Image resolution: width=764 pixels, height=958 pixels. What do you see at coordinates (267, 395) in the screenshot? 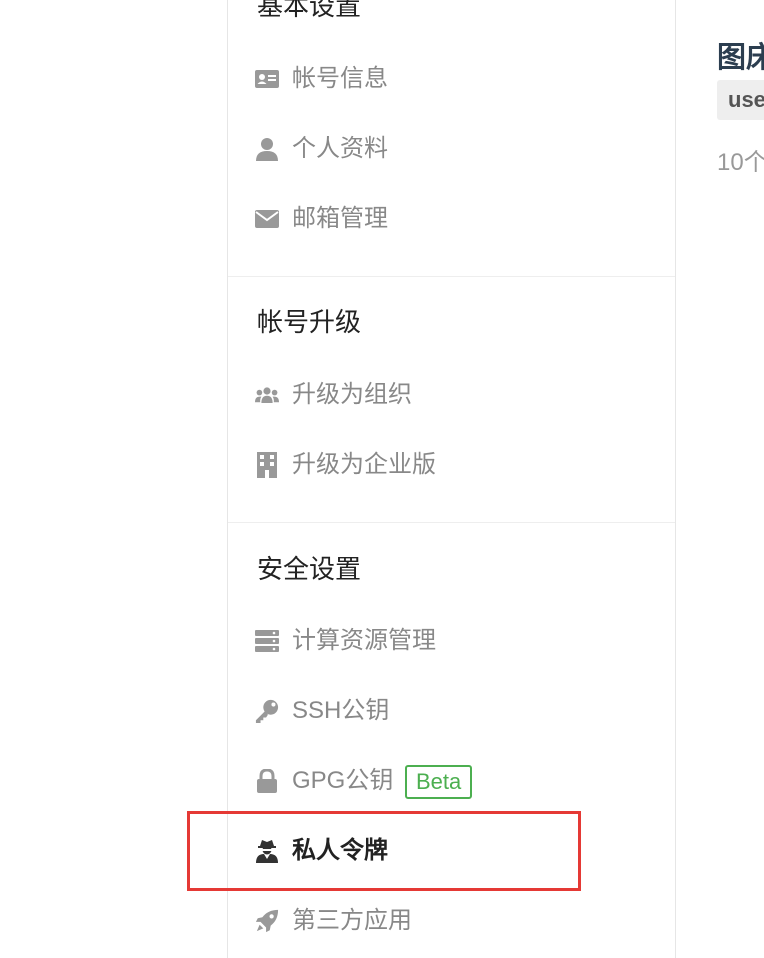
I see `users-icon` at bounding box center [267, 395].